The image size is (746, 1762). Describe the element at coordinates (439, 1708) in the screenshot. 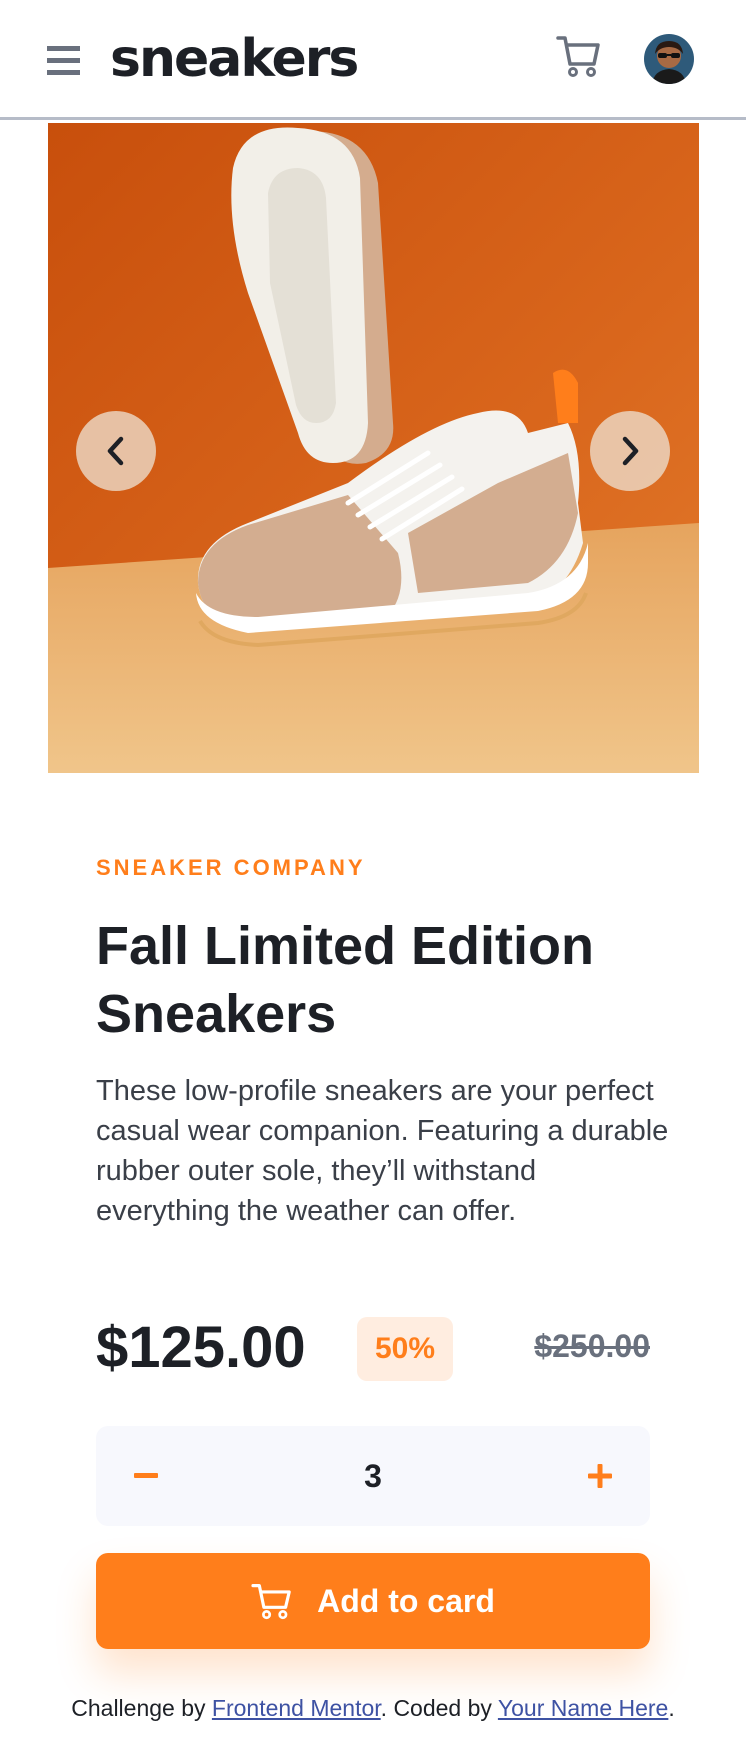

I see `attribution-middle: . Coded by` at that location.